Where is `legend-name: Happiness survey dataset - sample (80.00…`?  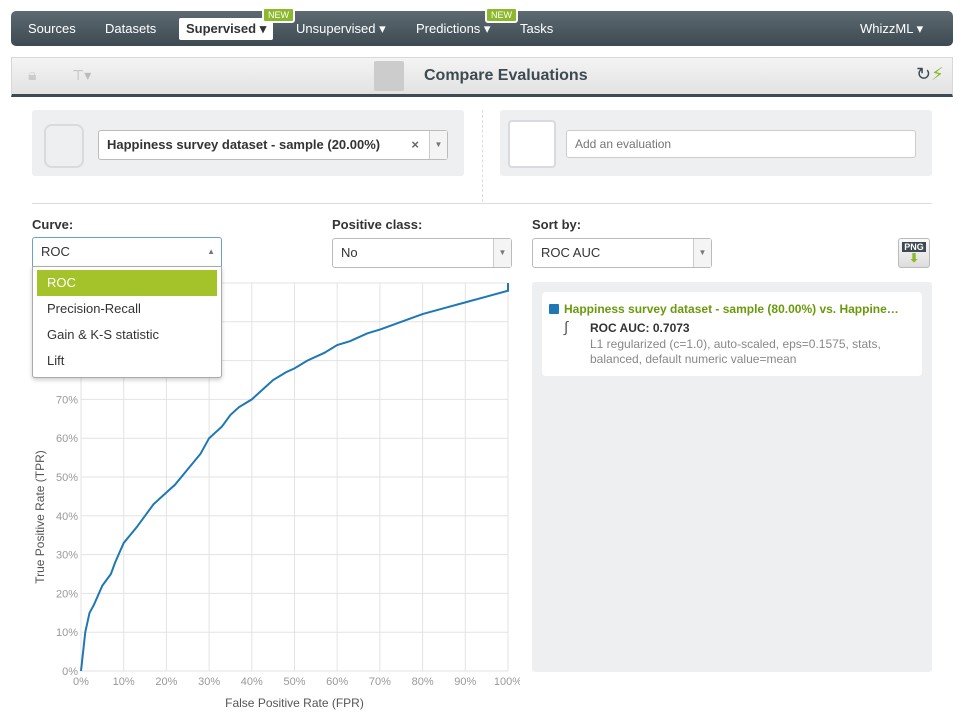 legend-name: Happiness survey dataset - sample (80.00… is located at coordinates (731, 309).